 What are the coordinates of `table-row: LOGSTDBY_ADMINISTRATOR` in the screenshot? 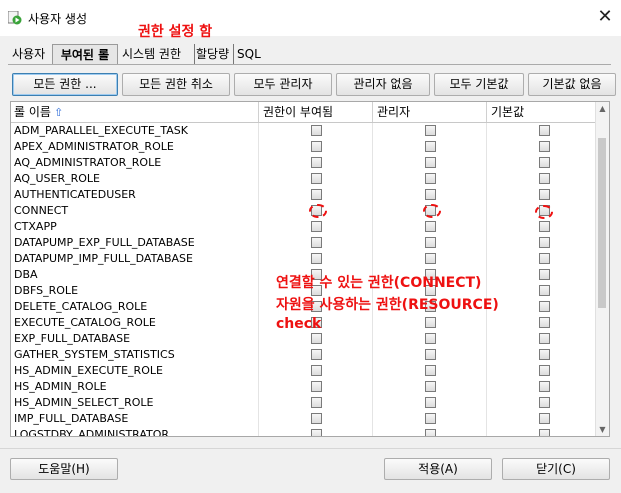 It's located at (304, 432).